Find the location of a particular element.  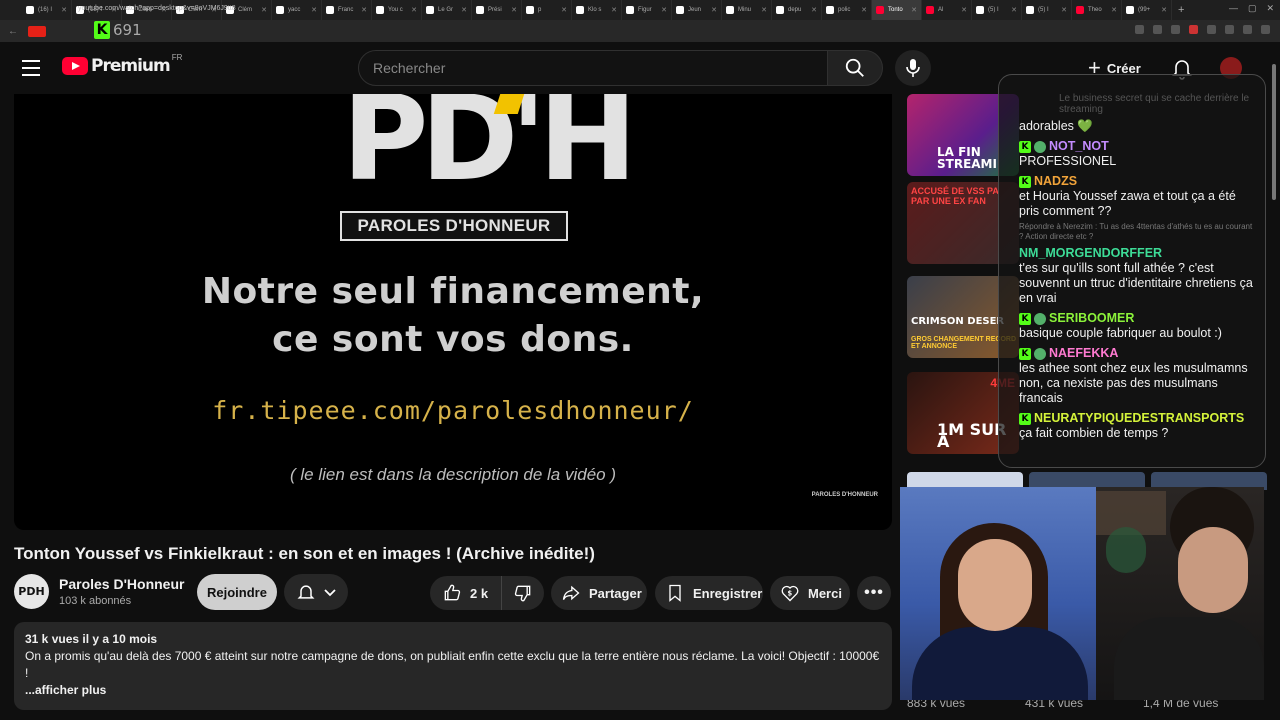

browser-tab: Minu ✕ is located at coordinates (747, 10).